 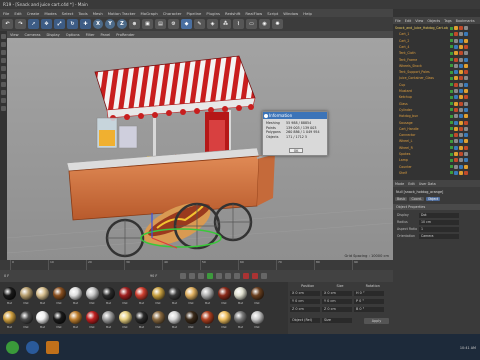 What do you see at coordinates (337, 293) in the screenshot?
I see `coord-field: X 0 cm` at bounding box center [337, 293].